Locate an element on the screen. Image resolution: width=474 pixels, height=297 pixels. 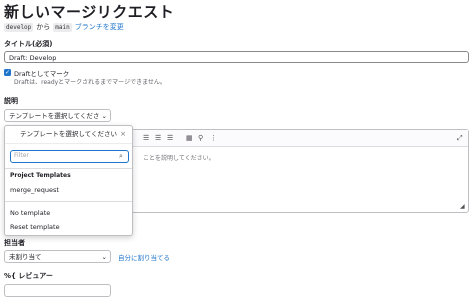
page-title: 新しいマージリクエスト is located at coordinates (89, 12).